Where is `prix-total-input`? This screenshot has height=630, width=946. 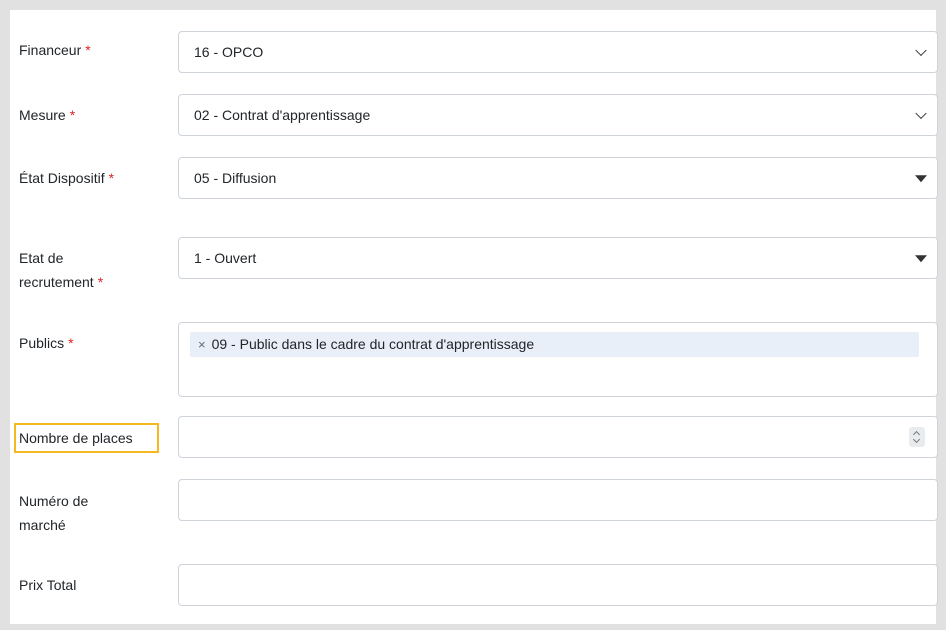 prix-total-input is located at coordinates (558, 585).